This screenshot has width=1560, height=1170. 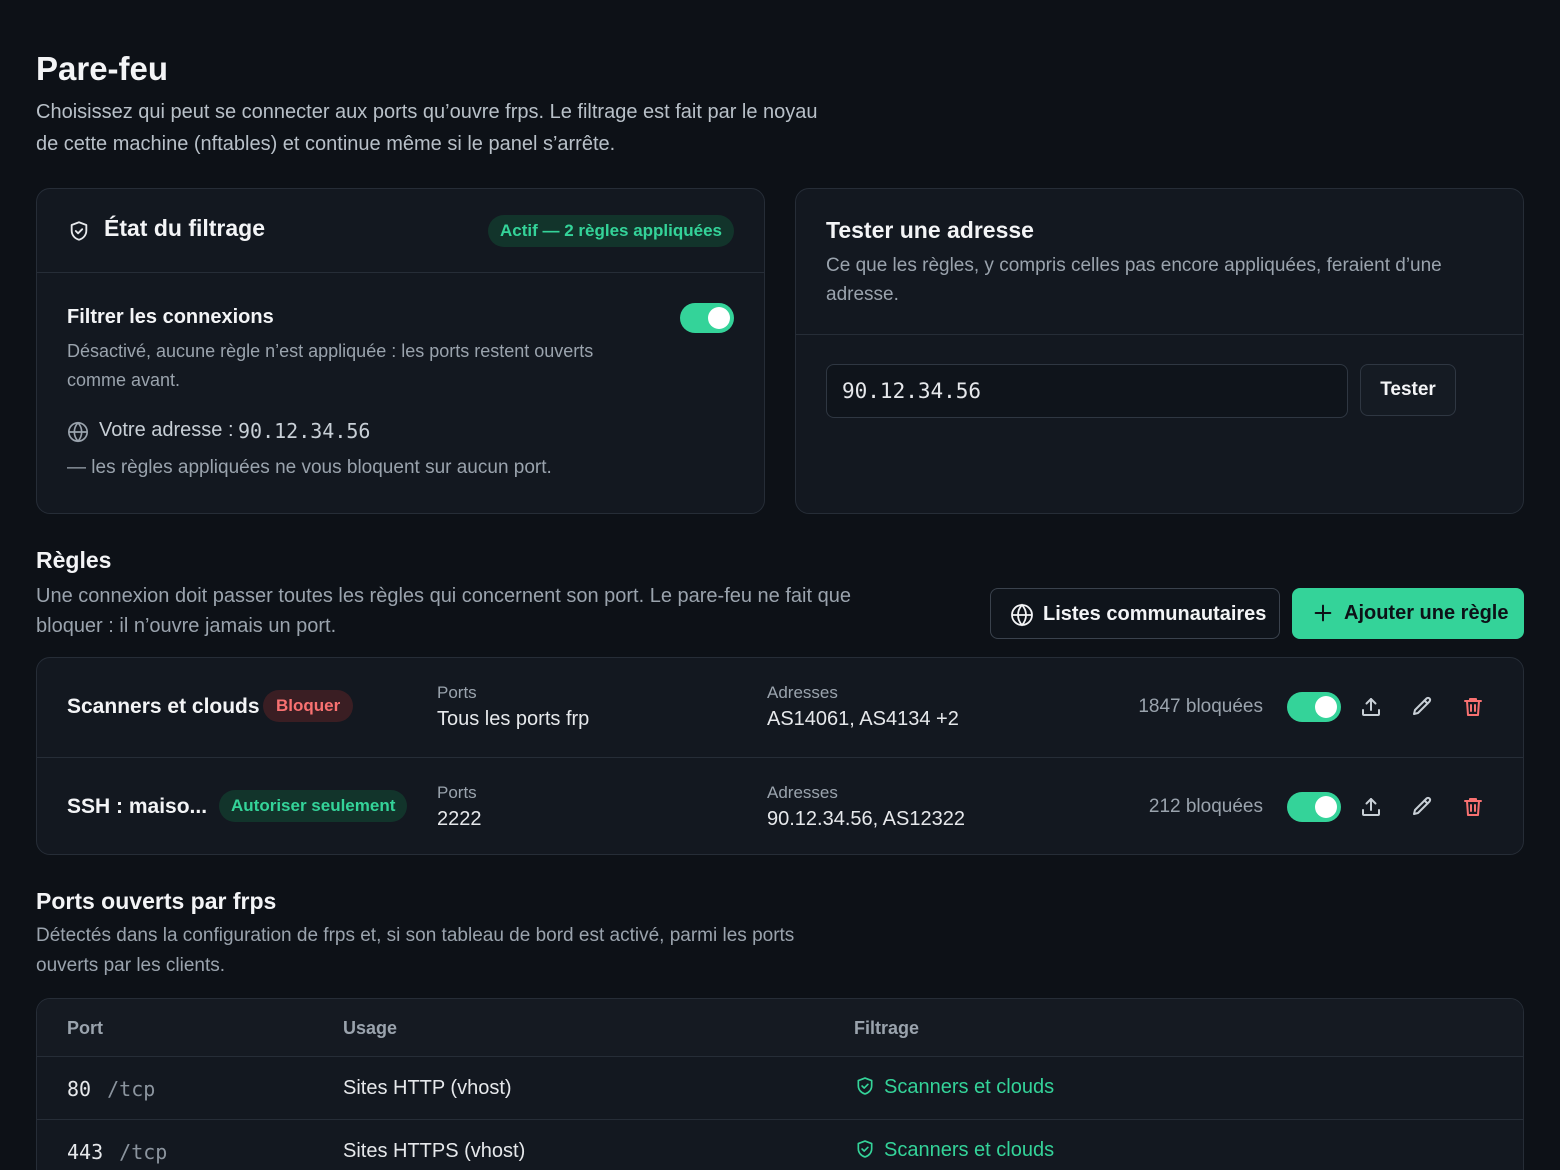 What do you see at coordinates (887, 1028) in the screenshot?
I see `column-header-filtering: Filtrage` at bounding box center [887, 1028].